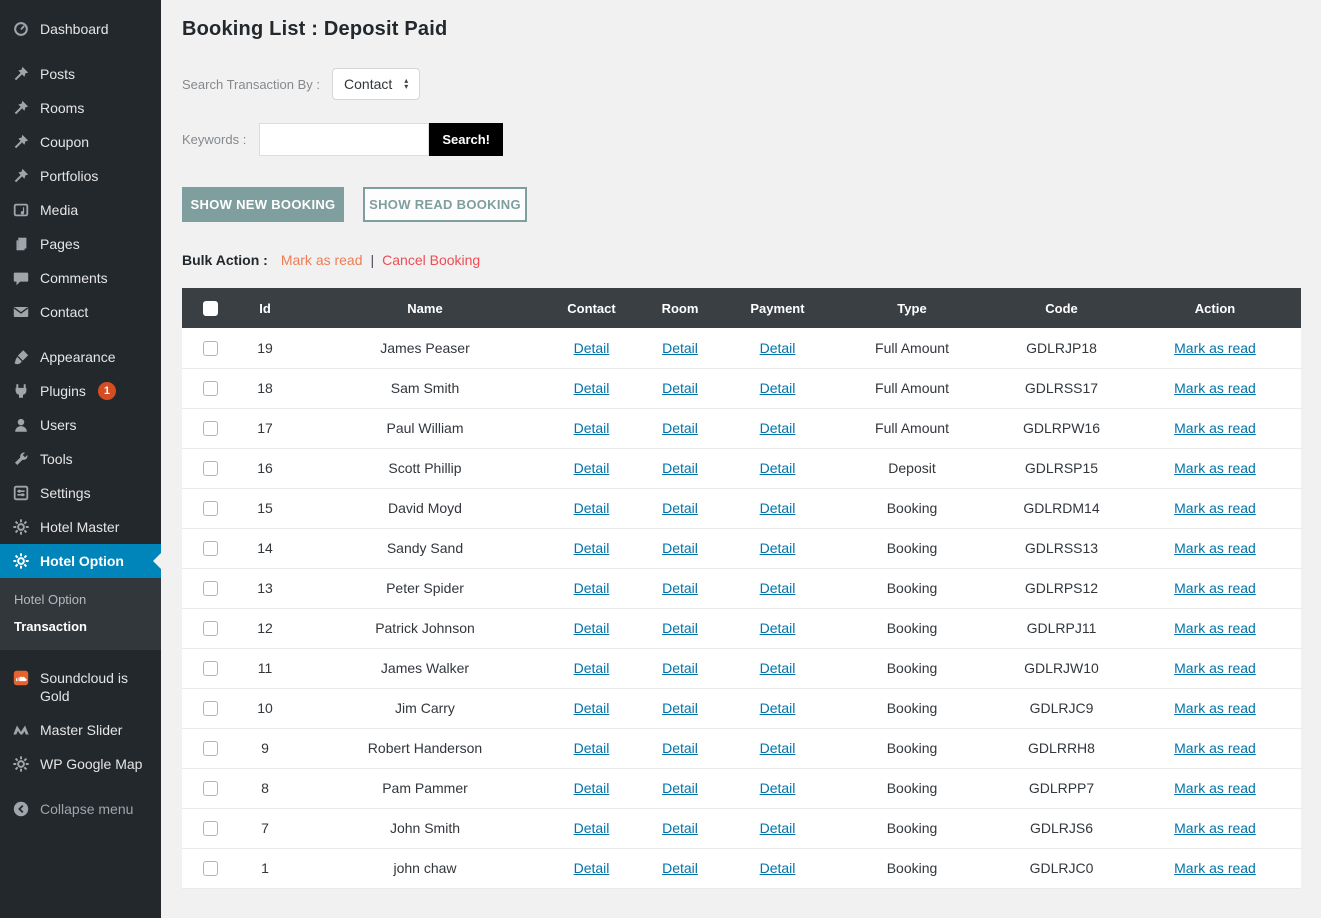 This screenshot has width=1321, height=918. Describe the element at coordinates (80, 210) in the screenshot. I see `sidebar-item-media: Media` at that location.